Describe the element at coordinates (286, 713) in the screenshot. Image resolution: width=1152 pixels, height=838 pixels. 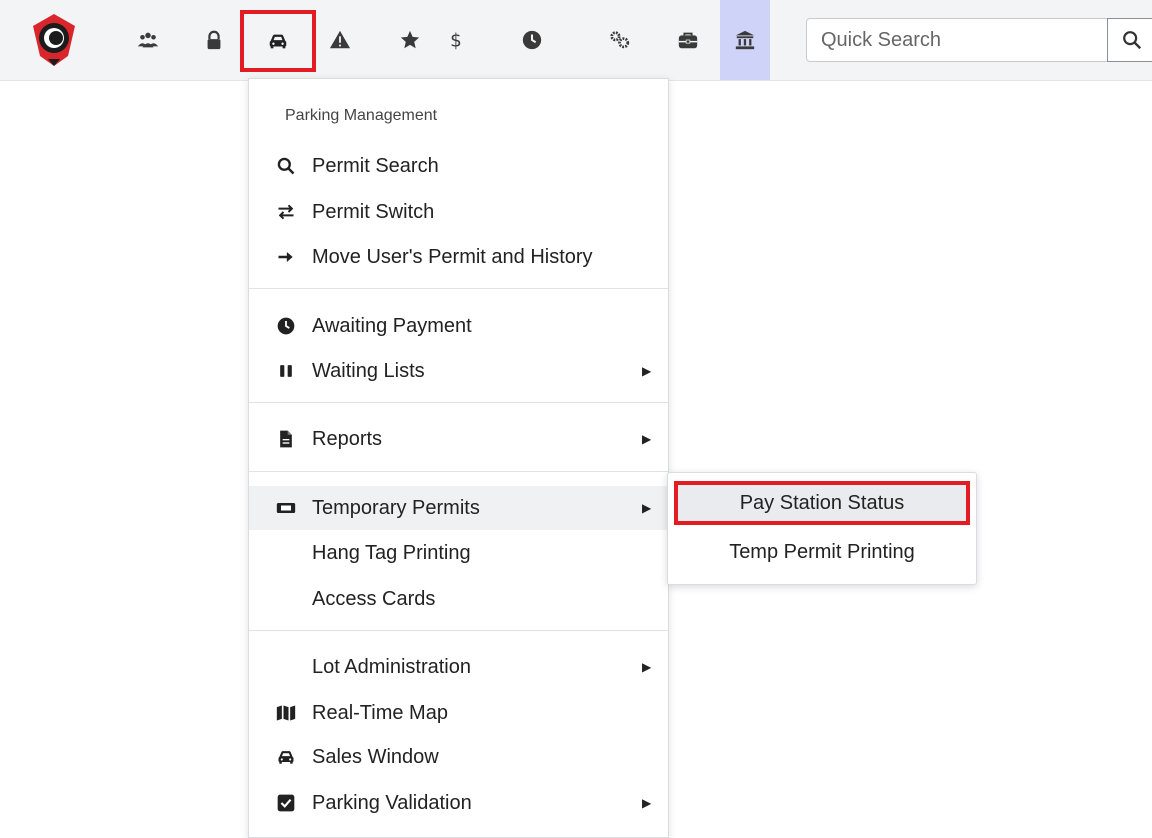
I see `map-icon` at that location.